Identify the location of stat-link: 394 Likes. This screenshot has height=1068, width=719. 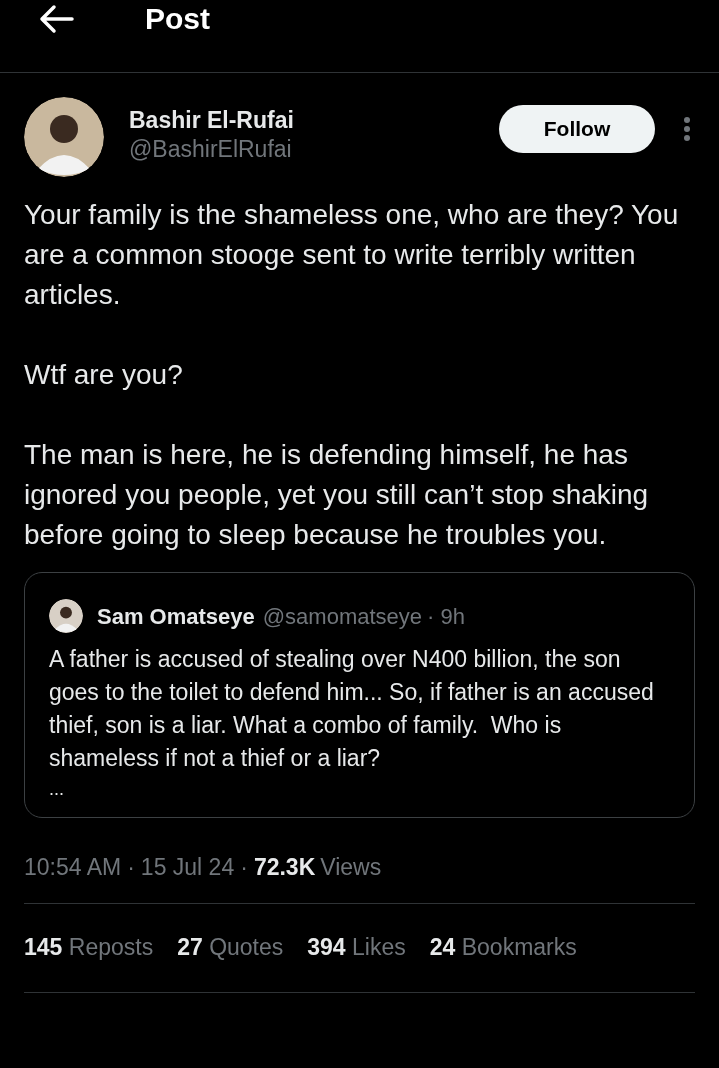
(356, 947).